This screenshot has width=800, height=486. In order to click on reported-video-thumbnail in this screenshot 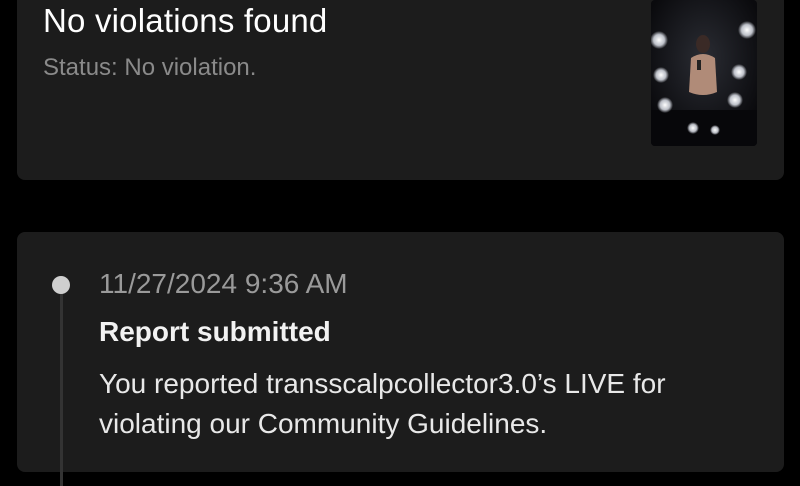, I will do `click(704, 73)`.